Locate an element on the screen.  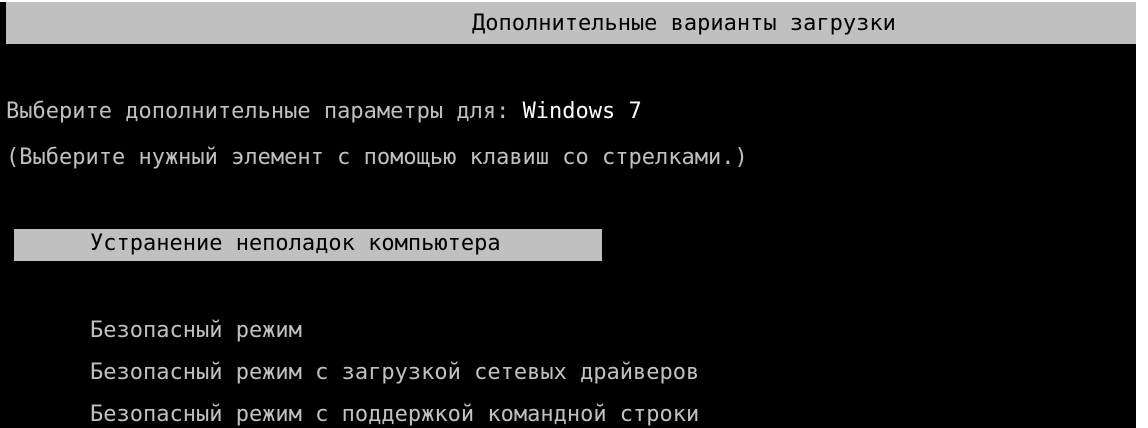
screen-title: Дополнительные варианты загрузки is located at coordinates (684, 23).